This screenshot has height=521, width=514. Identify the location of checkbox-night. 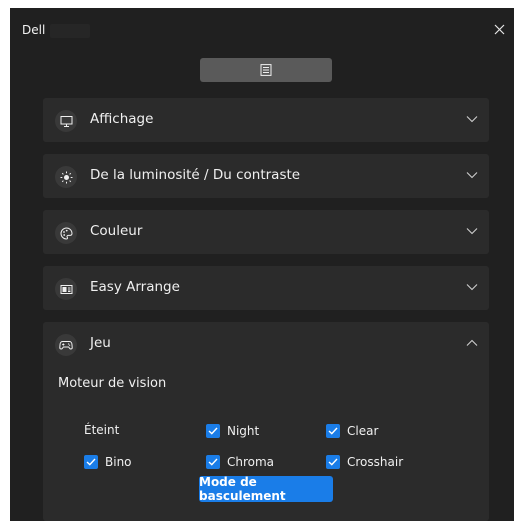
(213, 431).